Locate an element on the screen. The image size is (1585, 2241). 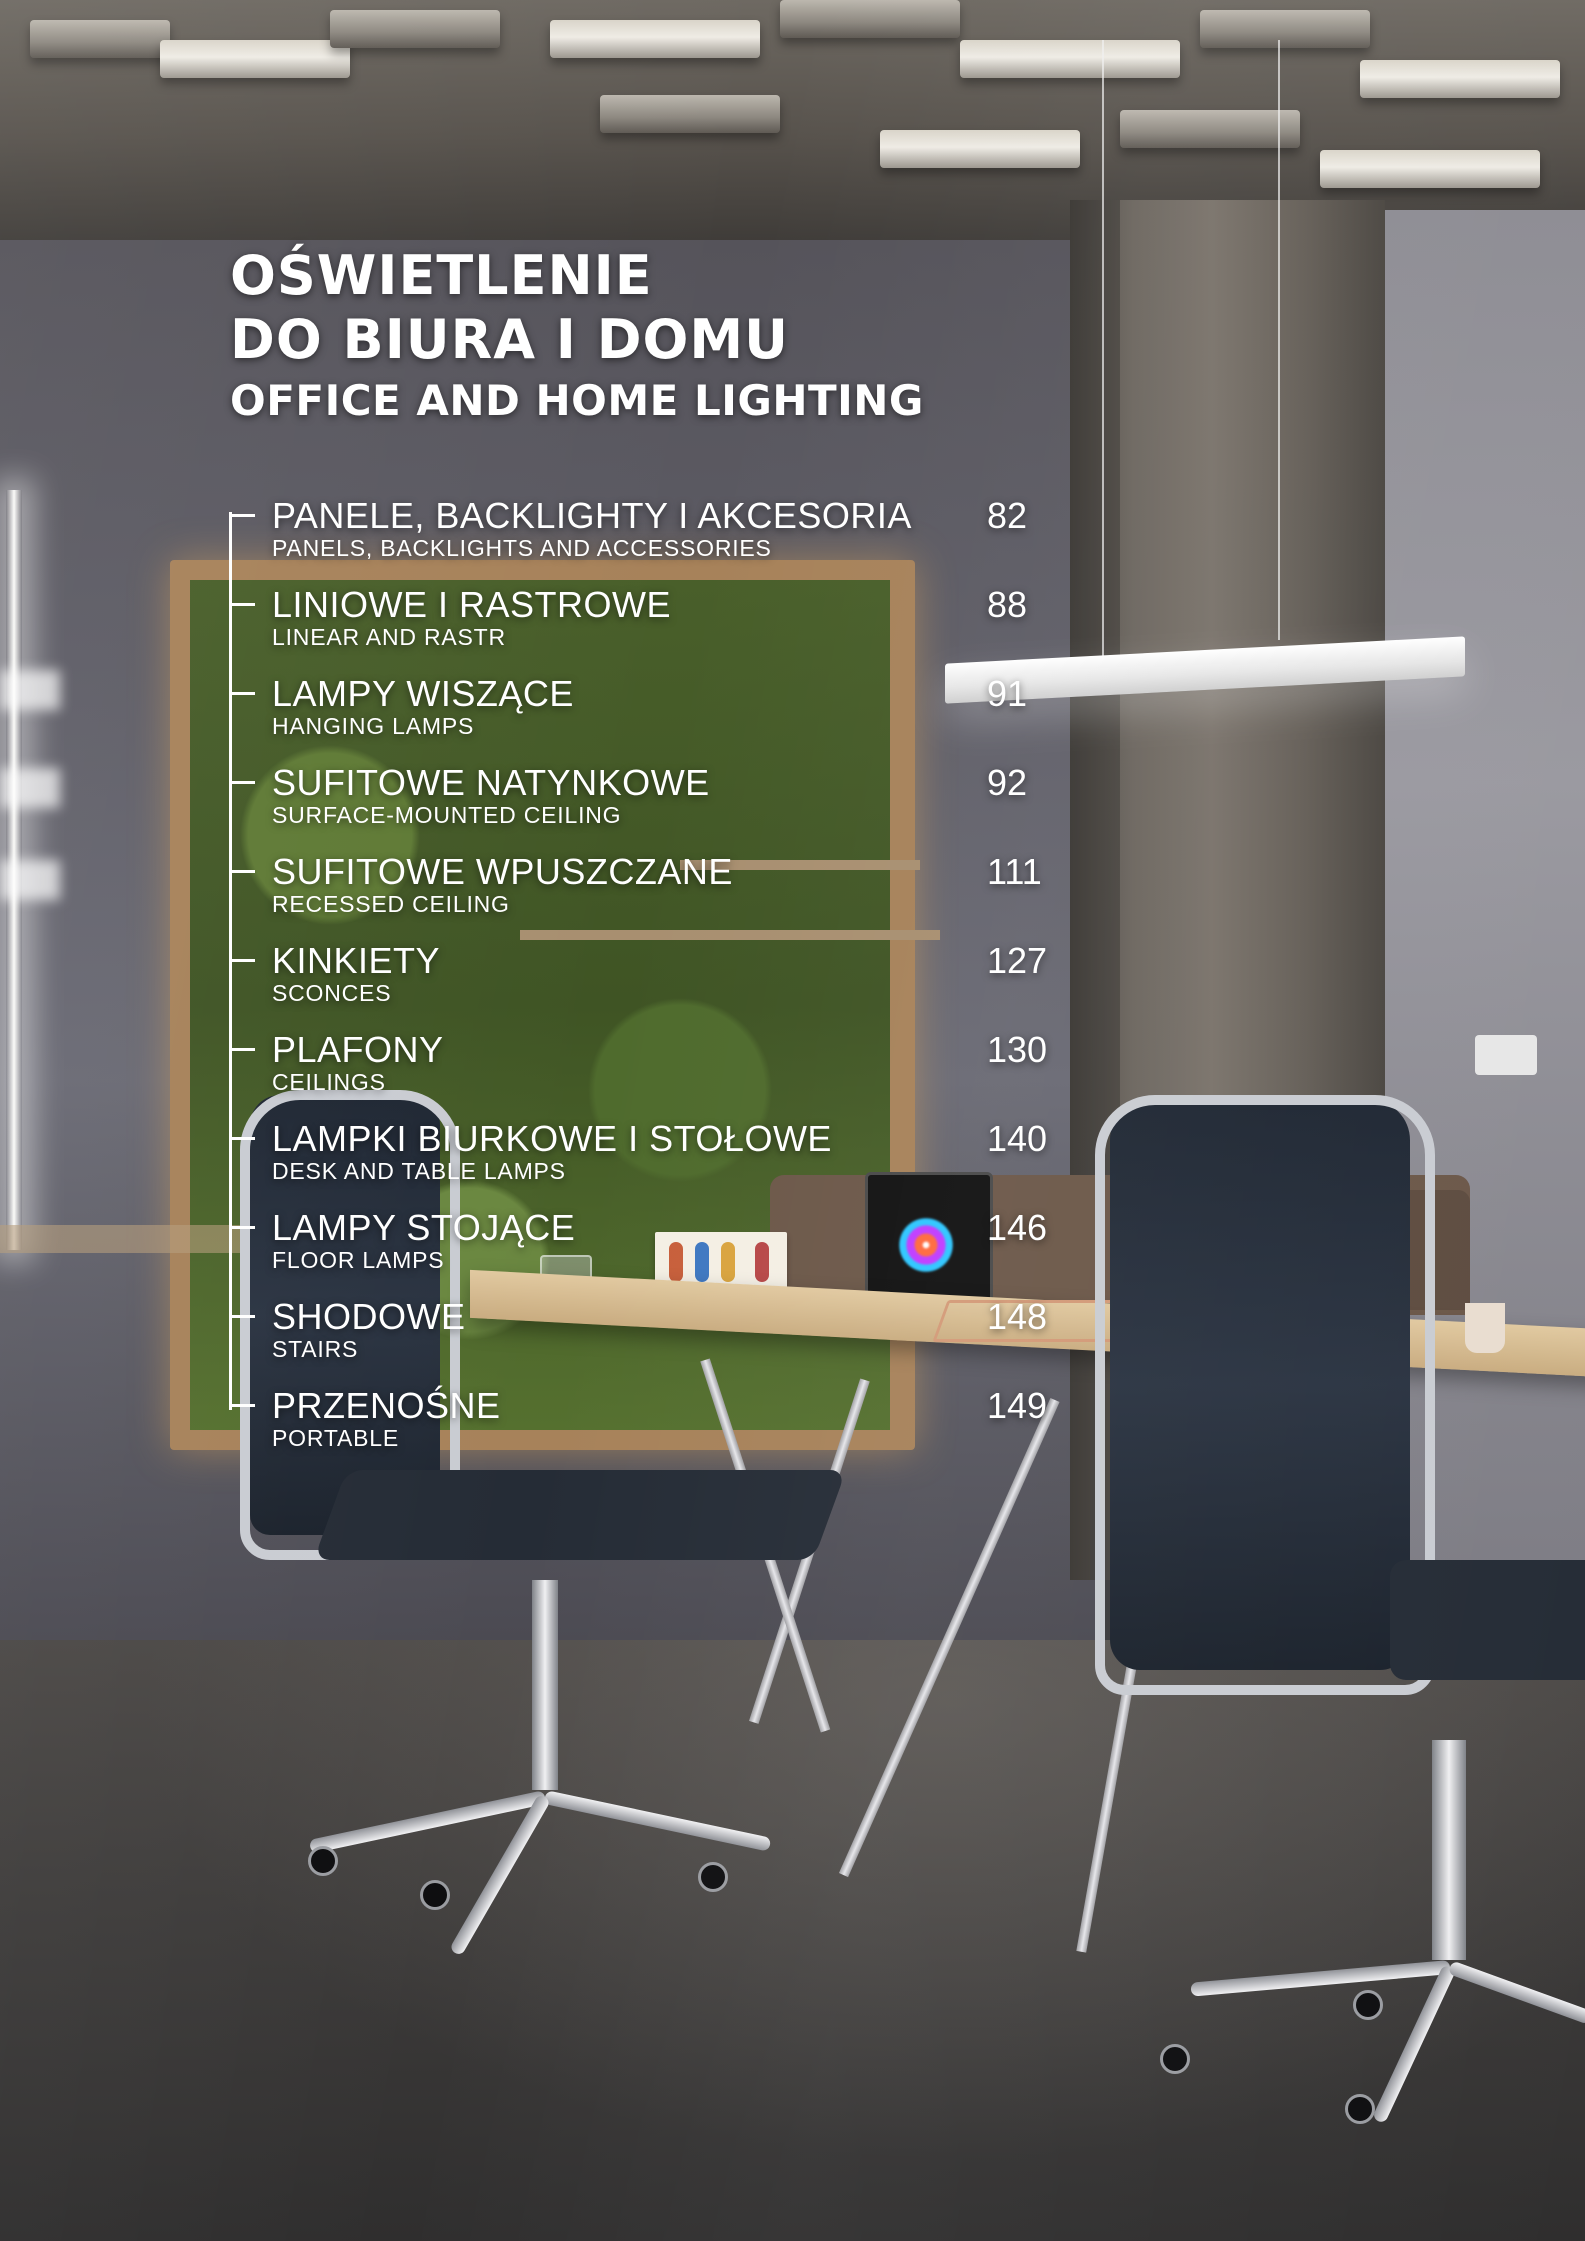
toc-entry-subtitle: STAIRS is located at coordinates (315, 1349).